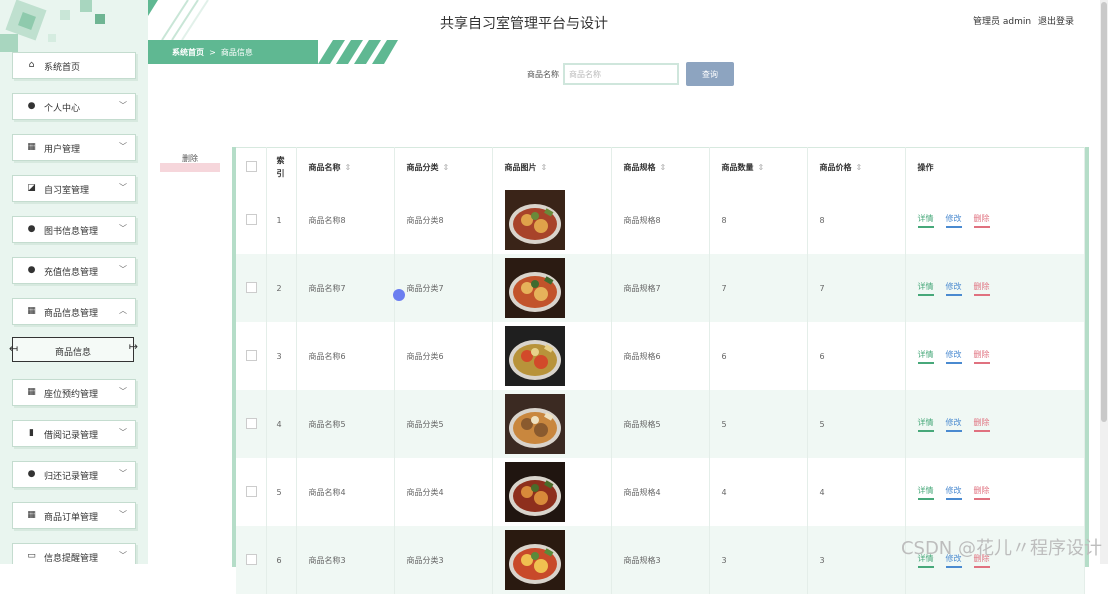 Image resolution: width=1108 pixels, height=594 pixels. I want to click on sidebar-item-11: ▭ 信息提醒管理 ﹀, so click(74, 553).